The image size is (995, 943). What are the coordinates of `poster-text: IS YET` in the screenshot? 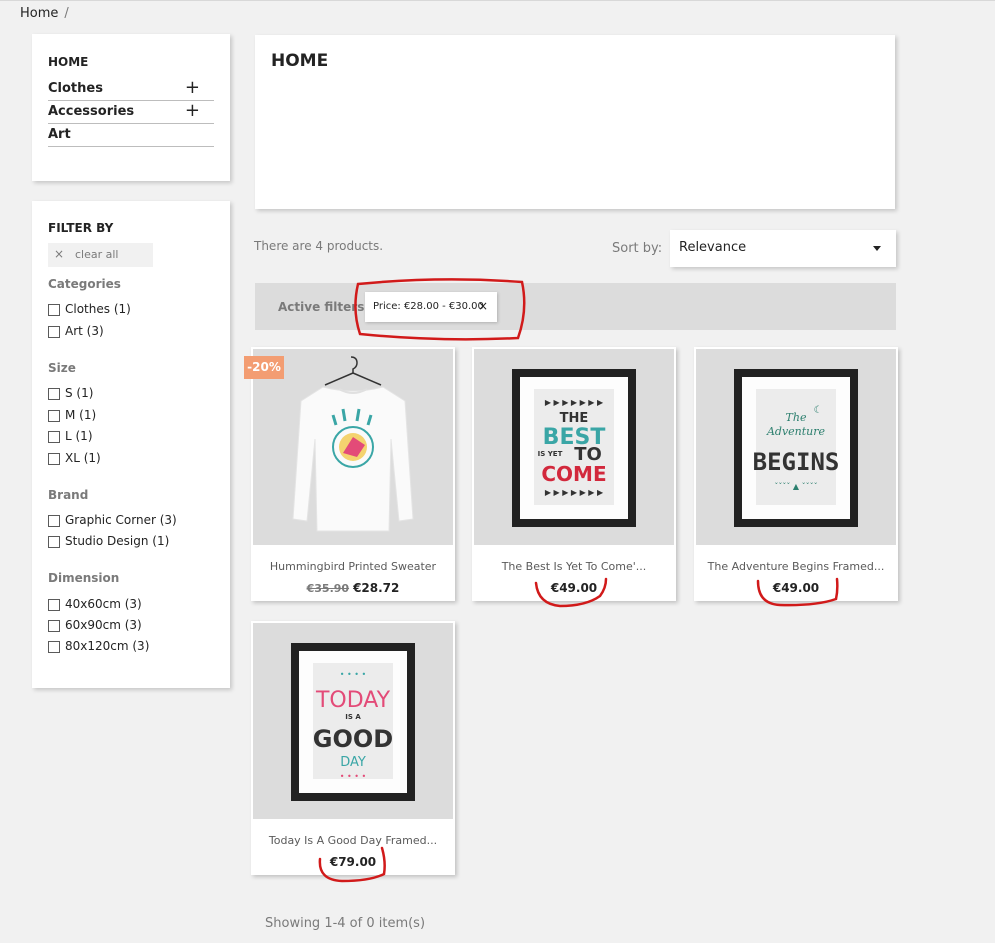 It's located at (550, 454).